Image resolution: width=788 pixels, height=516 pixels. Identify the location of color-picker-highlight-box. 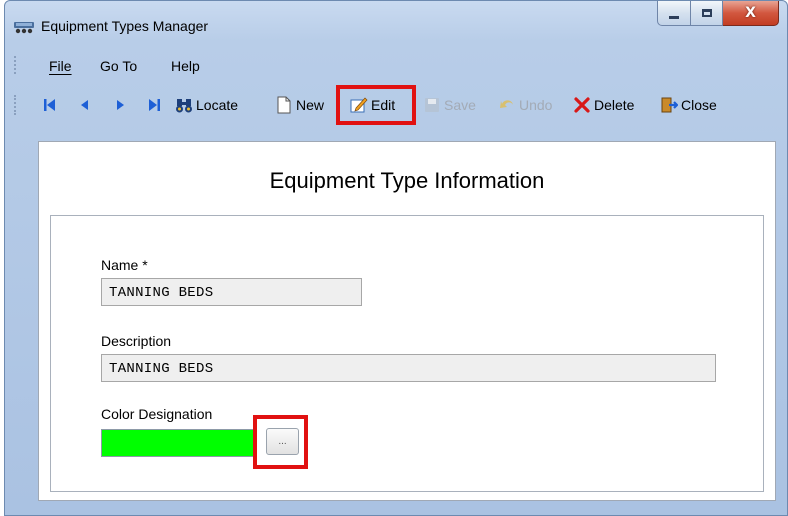
(280, 442).